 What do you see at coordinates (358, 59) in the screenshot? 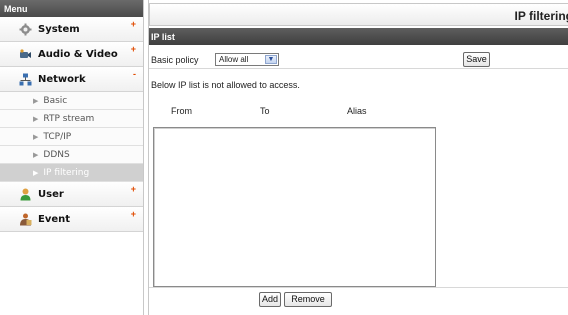
I see `basic-policy-row: Basic policy Allow all ▼ Save` at bounding box center [358, 59].